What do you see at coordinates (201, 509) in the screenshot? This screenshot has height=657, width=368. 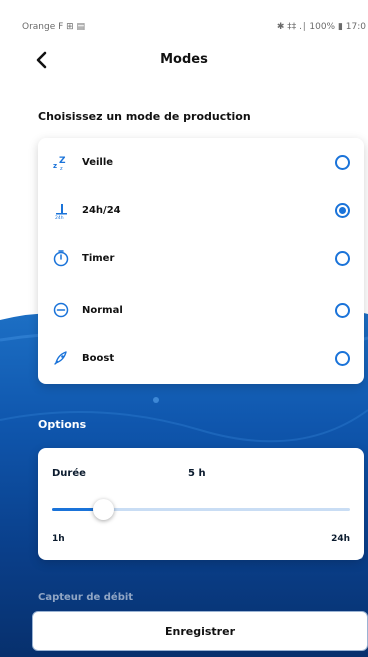 I see `duration-slider` at bounding box center [201, 509].